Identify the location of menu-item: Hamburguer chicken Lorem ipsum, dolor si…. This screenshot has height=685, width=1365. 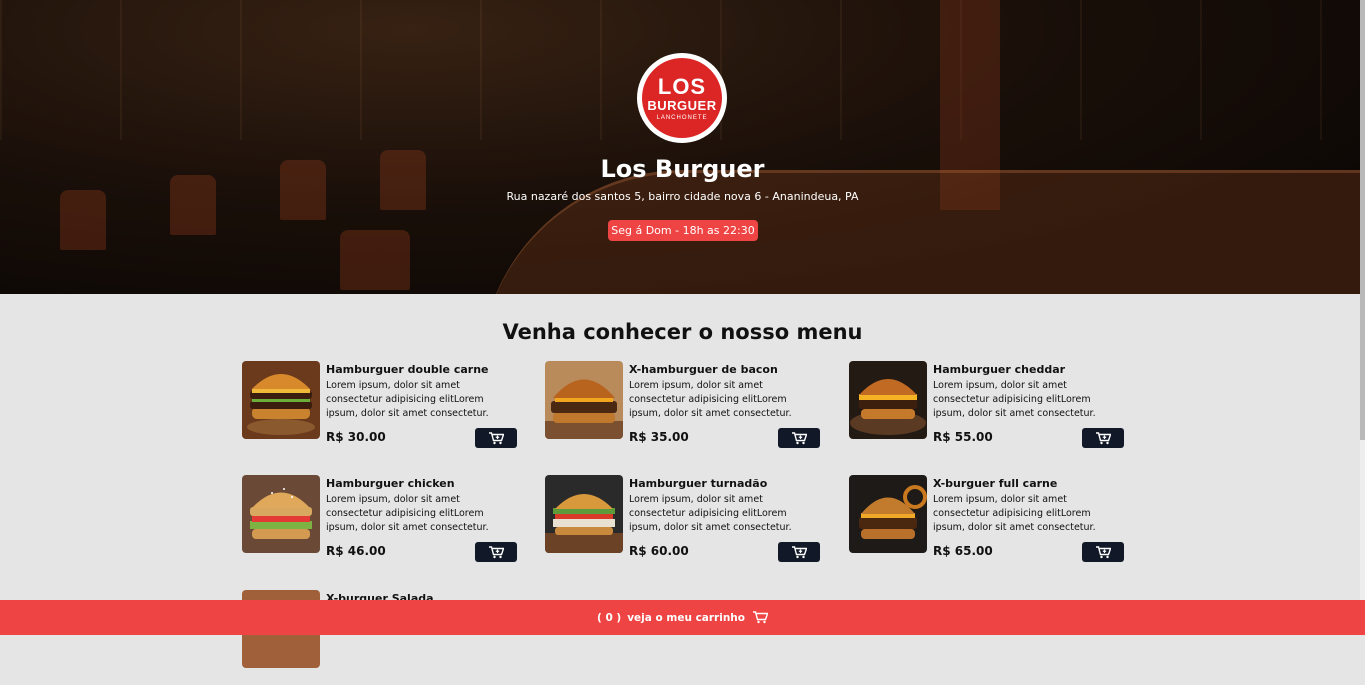
(380, 522).